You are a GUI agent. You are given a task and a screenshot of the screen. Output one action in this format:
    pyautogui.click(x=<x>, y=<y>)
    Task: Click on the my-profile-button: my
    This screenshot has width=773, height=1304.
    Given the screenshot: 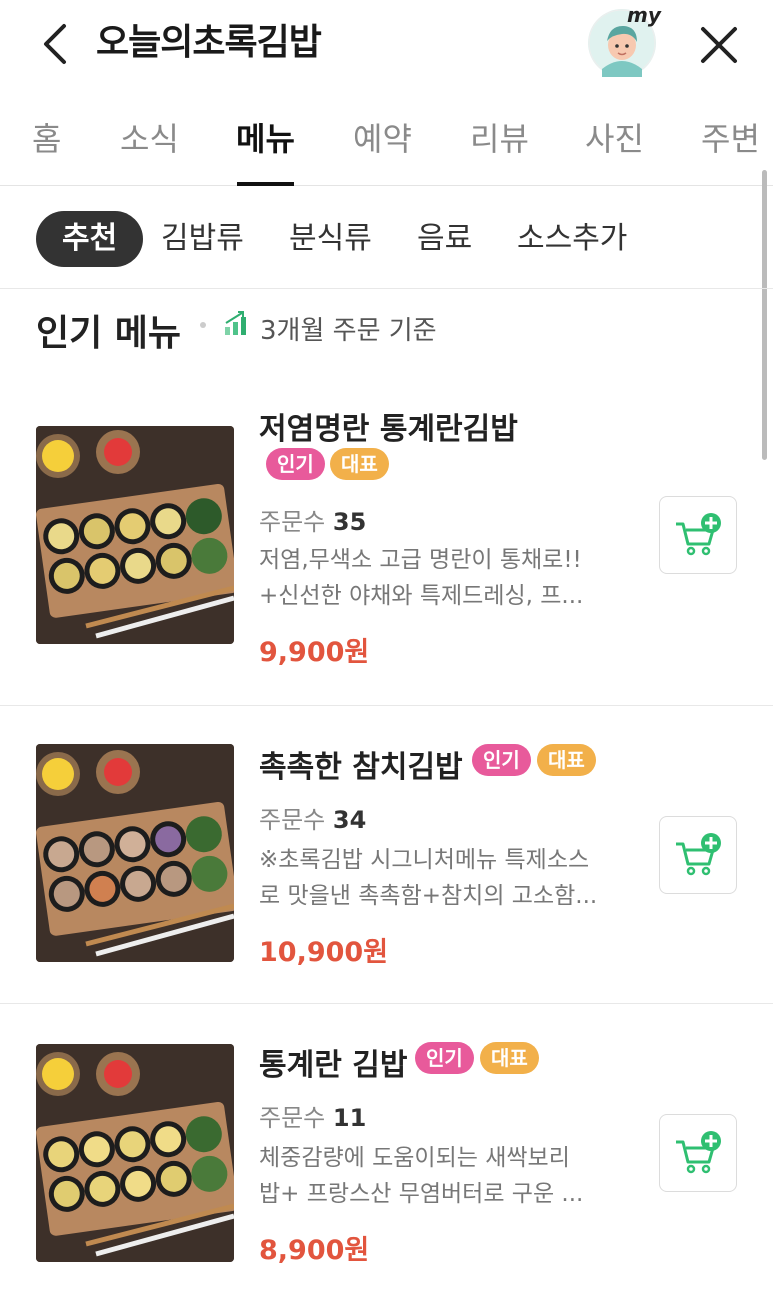 What is the action you would take?
    pyautogui.click(x=624, y=40)
    